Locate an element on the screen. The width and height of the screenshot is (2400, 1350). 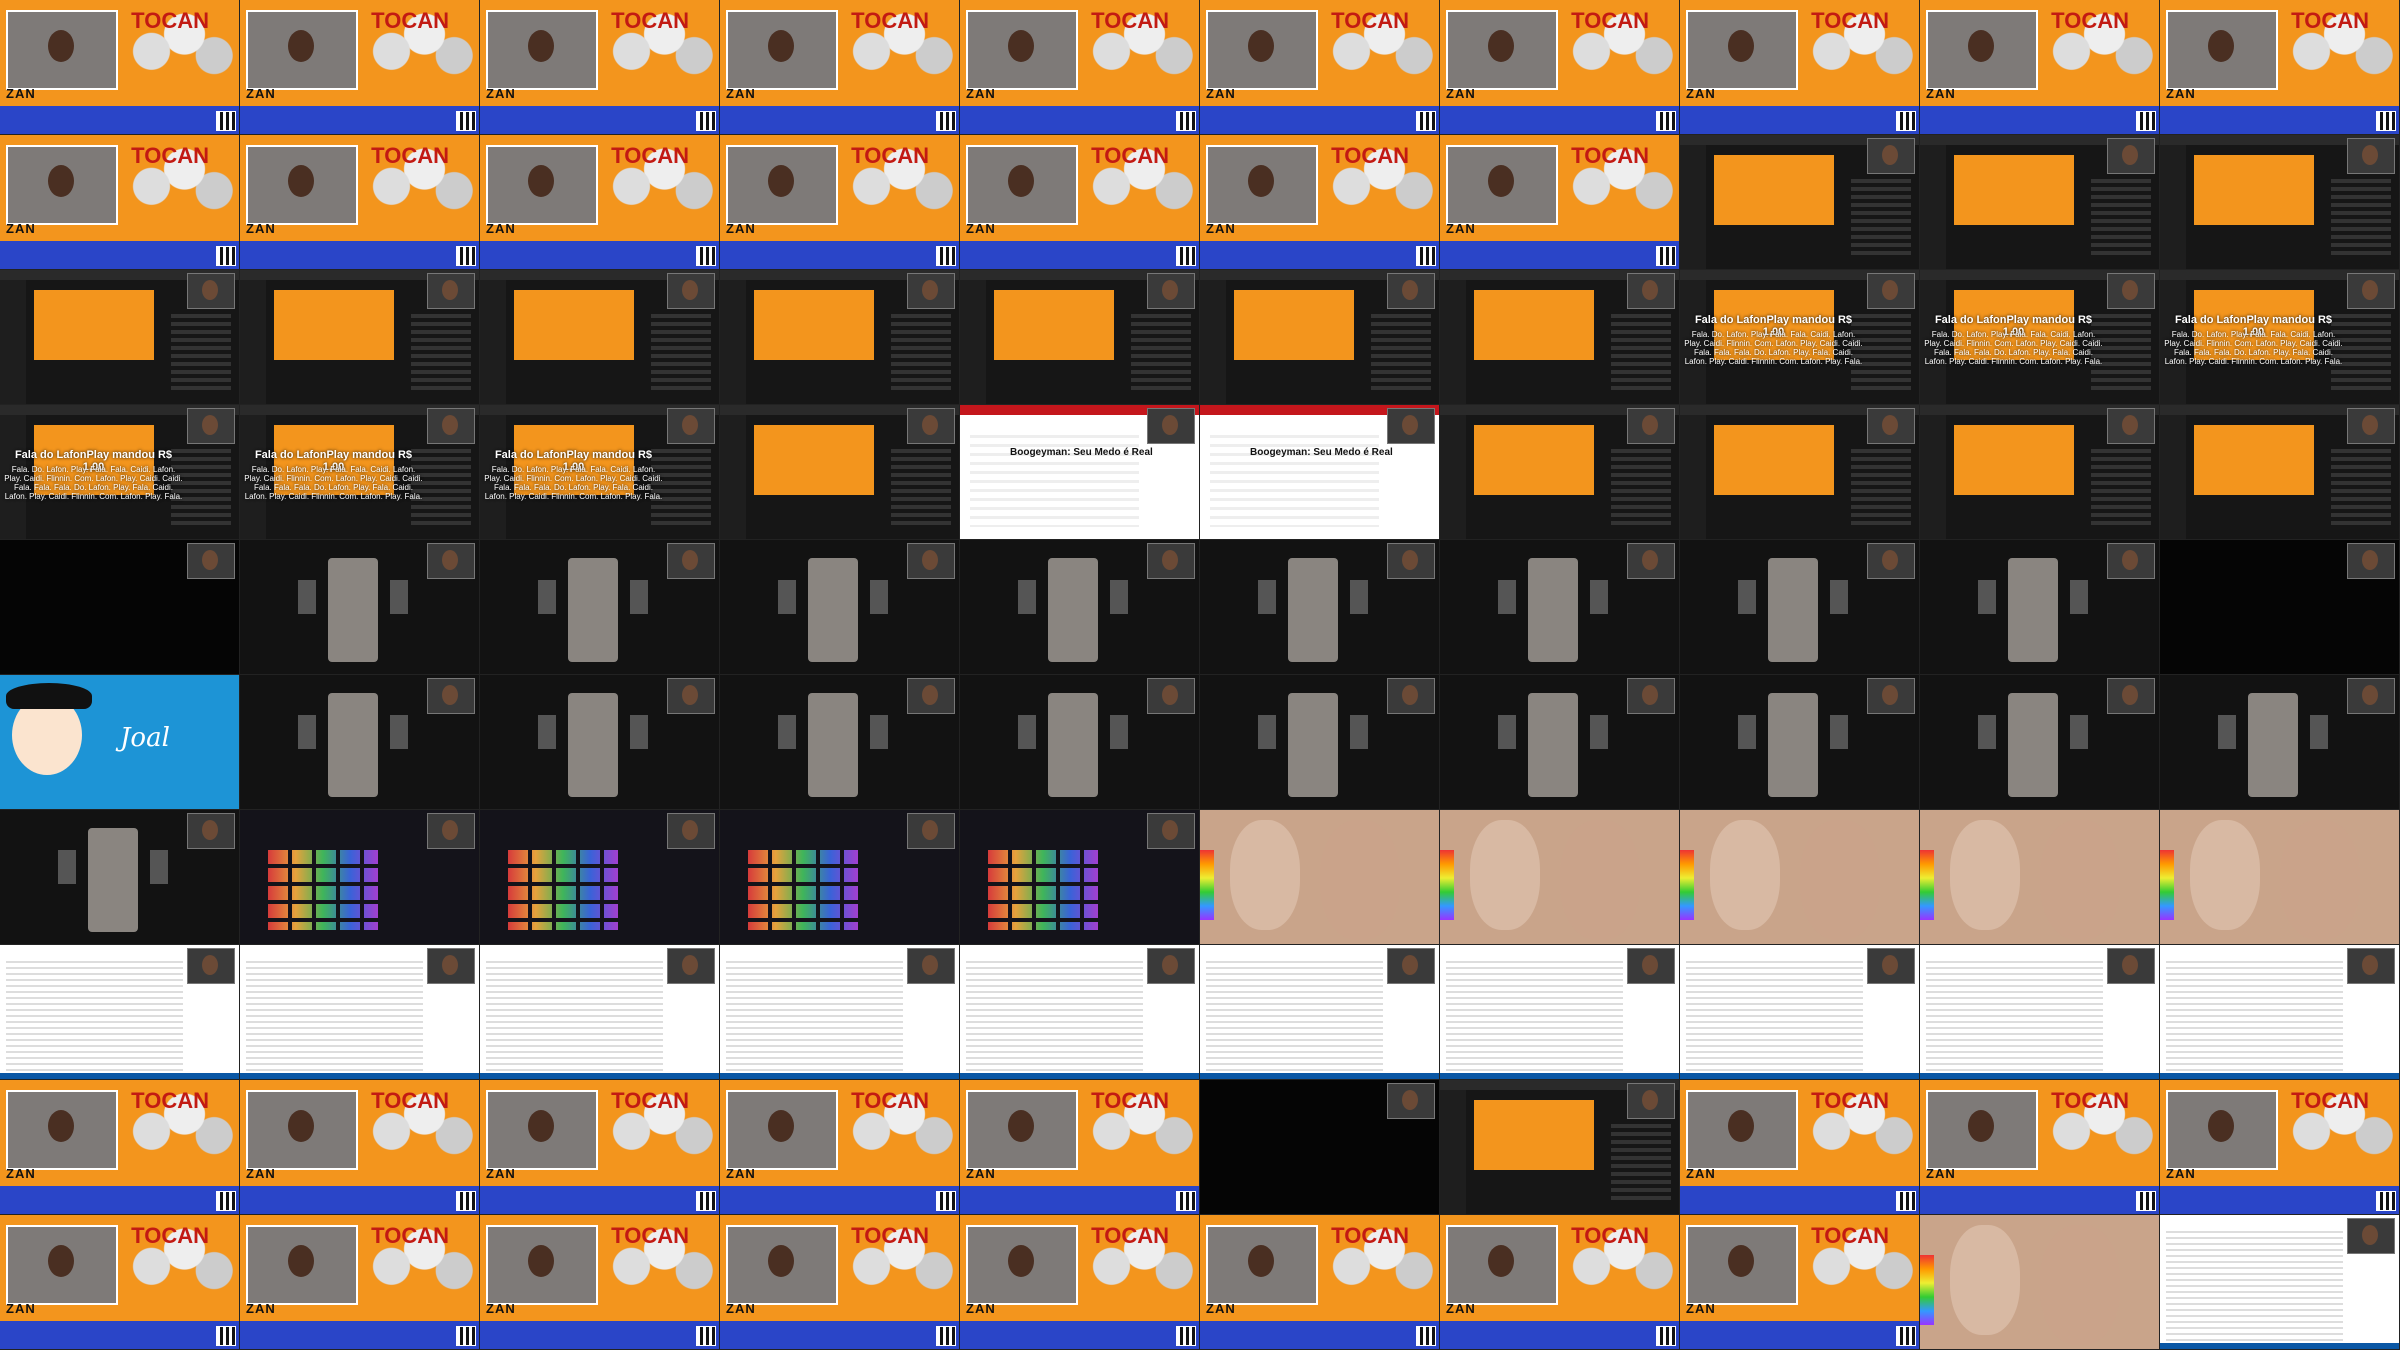
button-grid is located at coordinates (803, 890).